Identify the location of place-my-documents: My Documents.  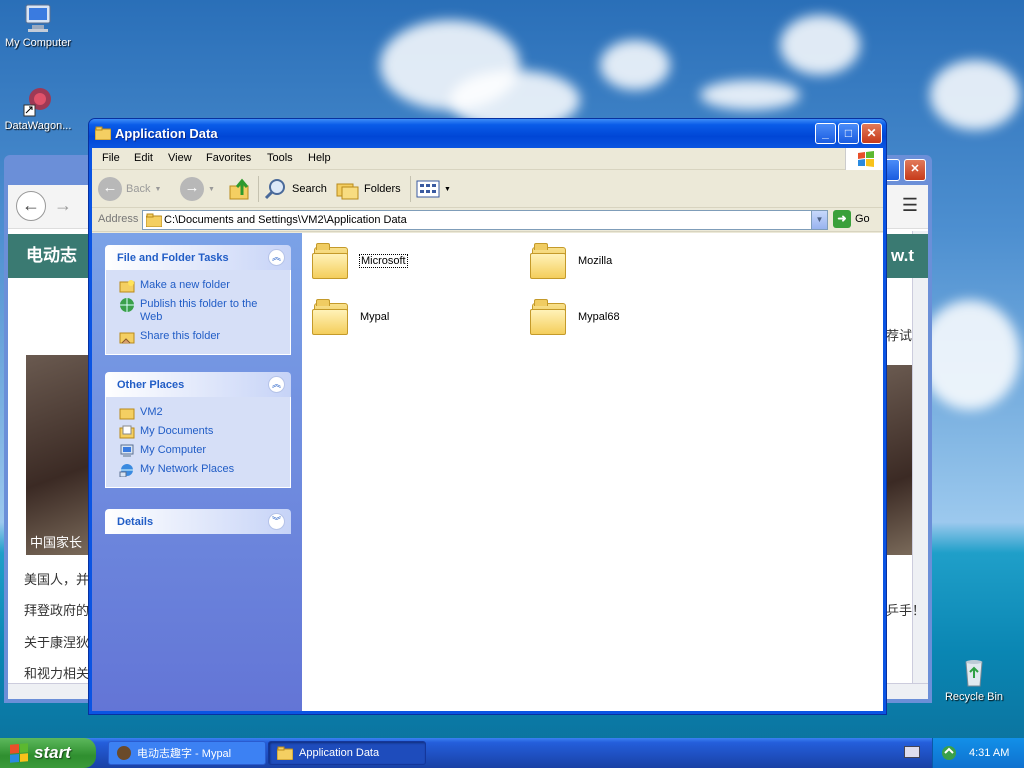
(198, 431).